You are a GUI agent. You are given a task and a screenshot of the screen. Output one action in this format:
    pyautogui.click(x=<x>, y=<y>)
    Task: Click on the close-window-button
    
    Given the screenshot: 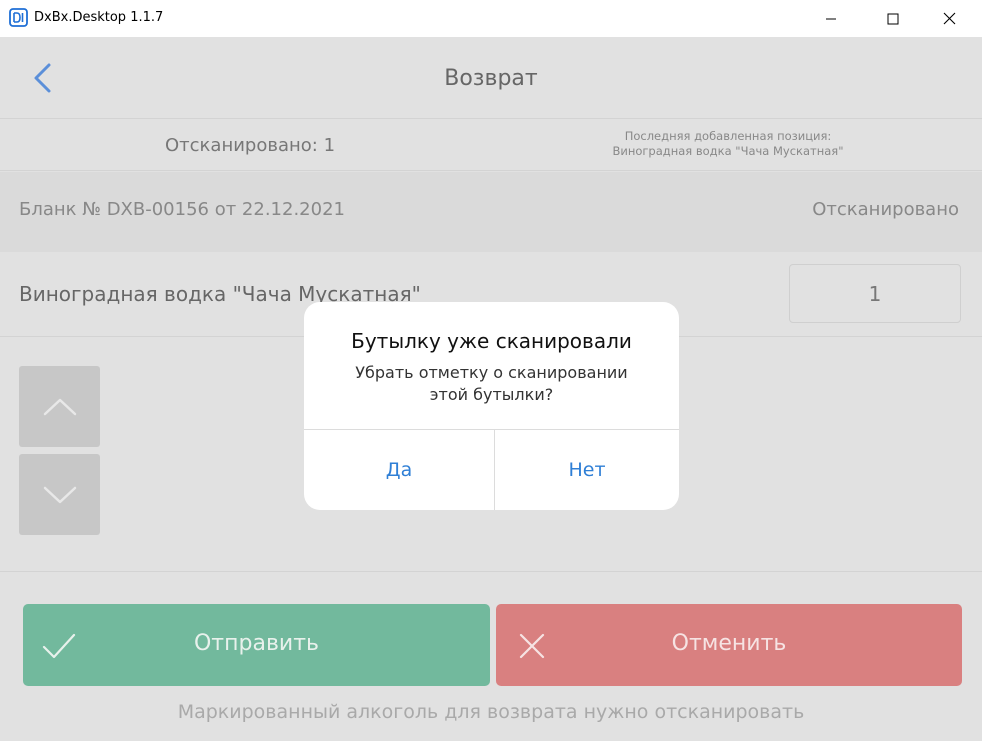 What is the action you would take?
    pyautogui.click(x=949, y=18)
    